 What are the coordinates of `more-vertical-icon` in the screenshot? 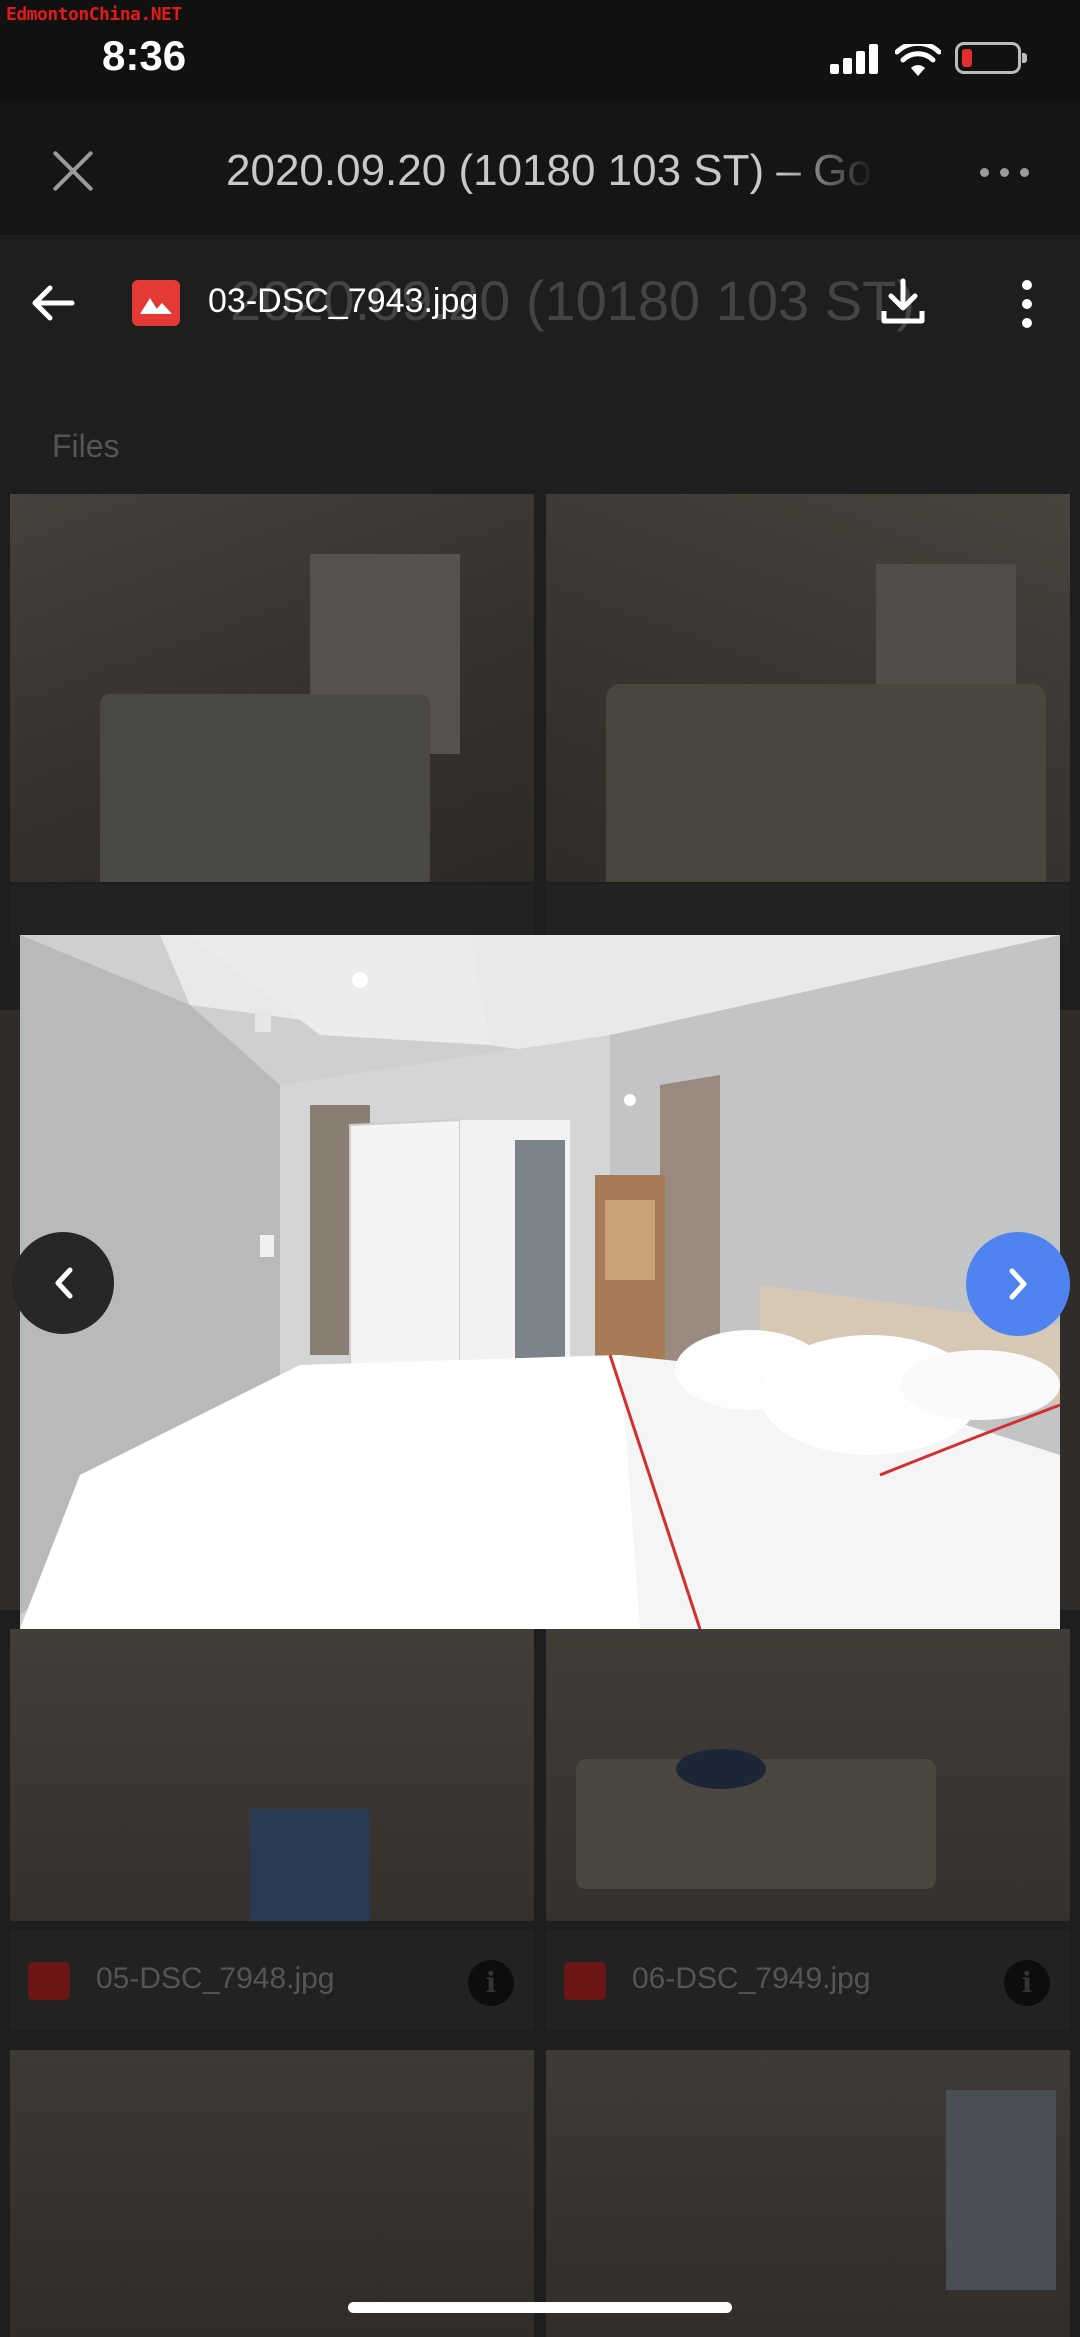 It's located at (1027, 304).